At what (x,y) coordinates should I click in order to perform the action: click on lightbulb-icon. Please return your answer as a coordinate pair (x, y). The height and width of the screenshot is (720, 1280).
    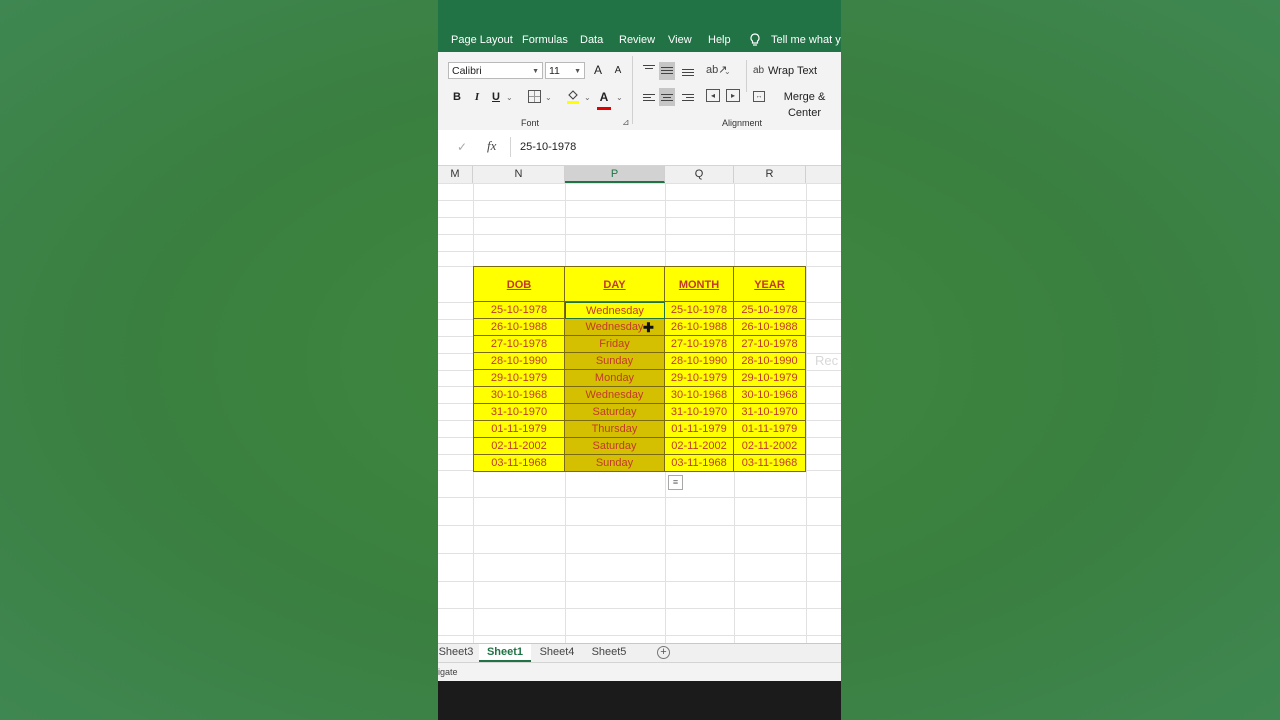
    Looking at the image, I should click on (755, 40).